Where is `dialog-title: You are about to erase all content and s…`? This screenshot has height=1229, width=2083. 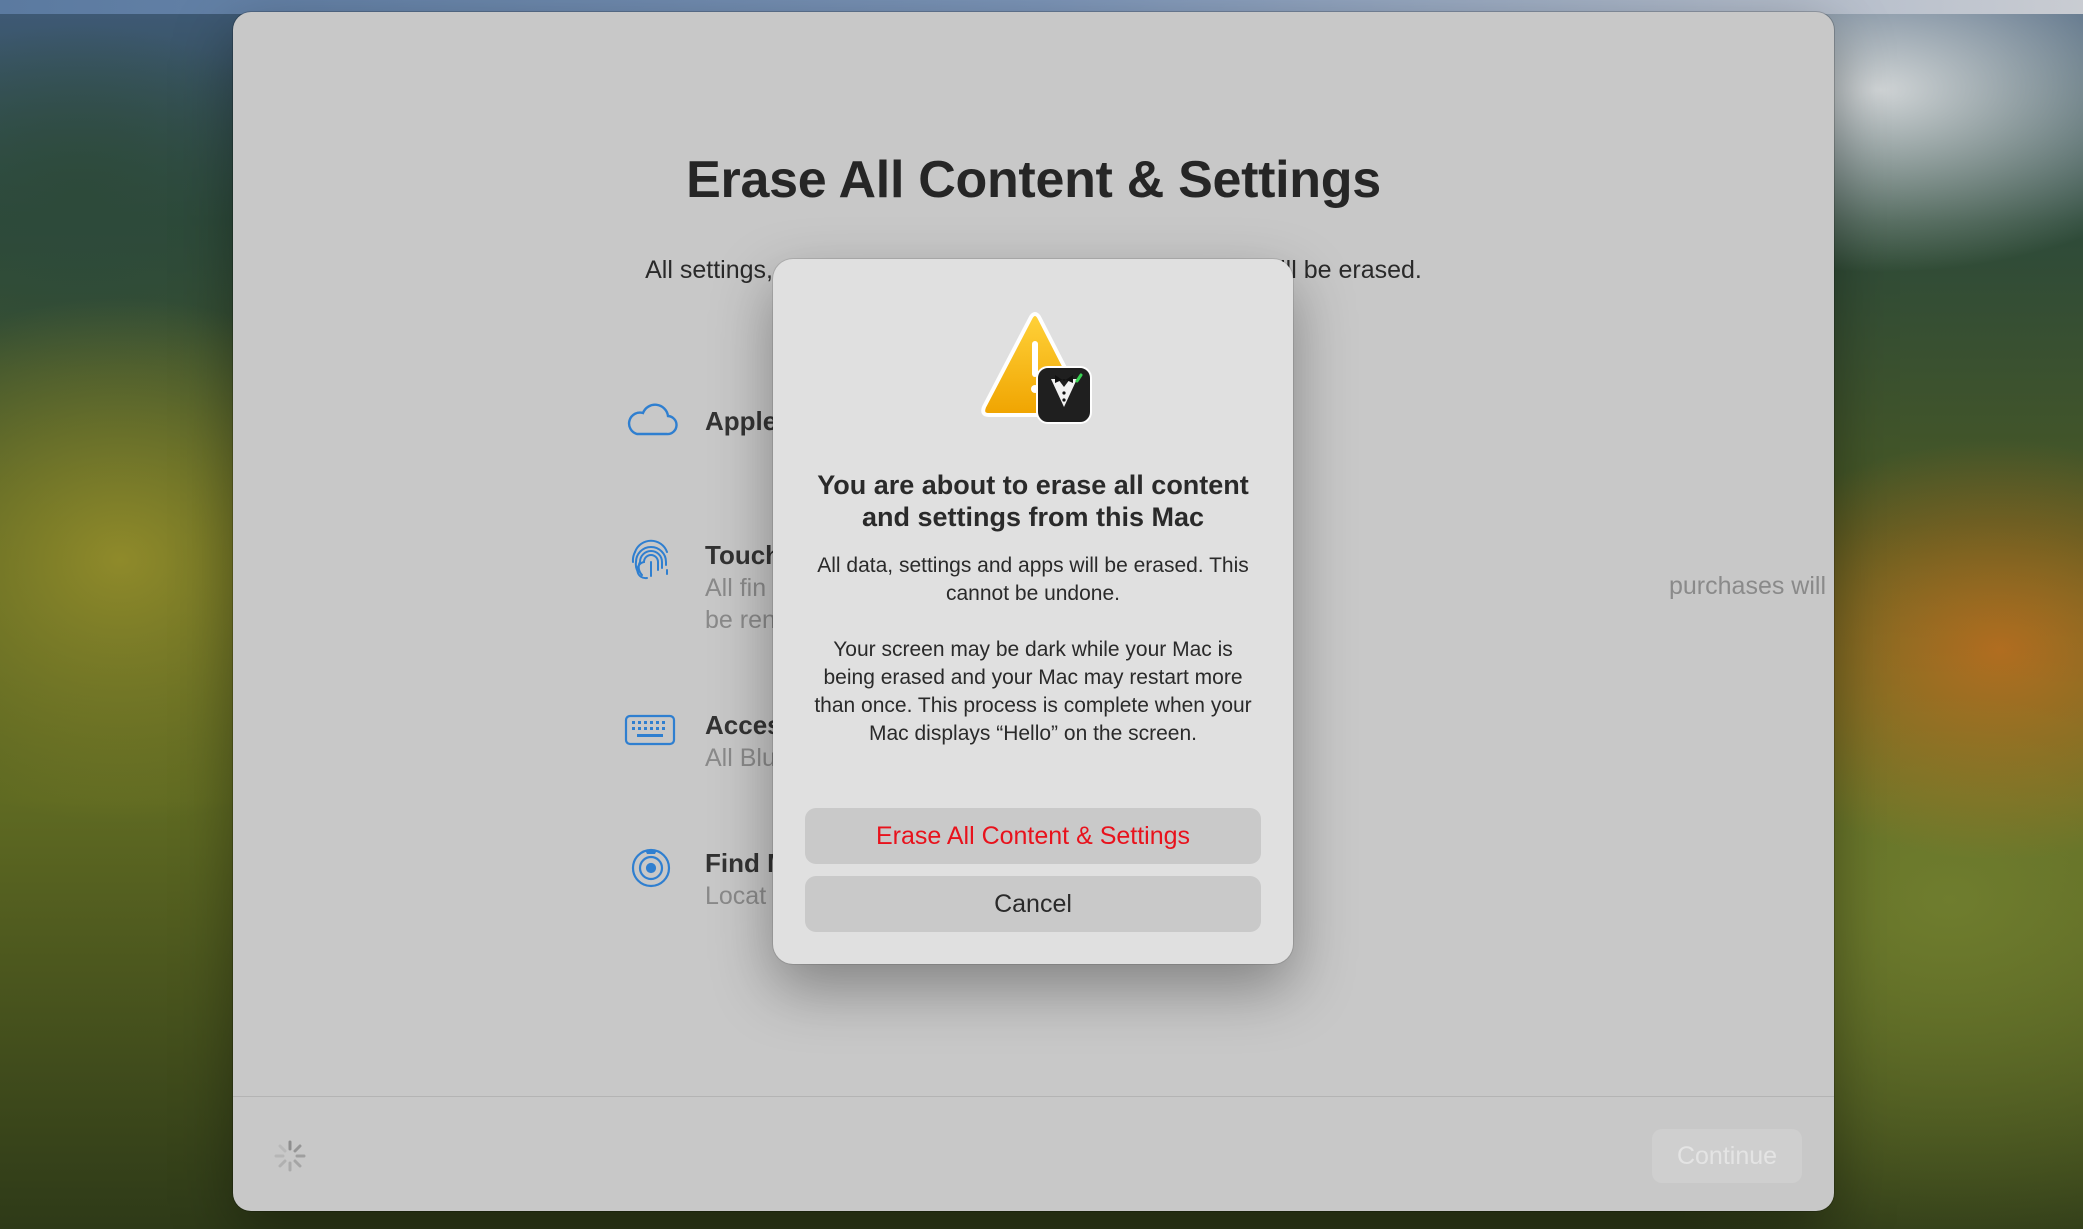 dialog-title: You are about to erase all content and s… is located at coordinates (1033, 501).